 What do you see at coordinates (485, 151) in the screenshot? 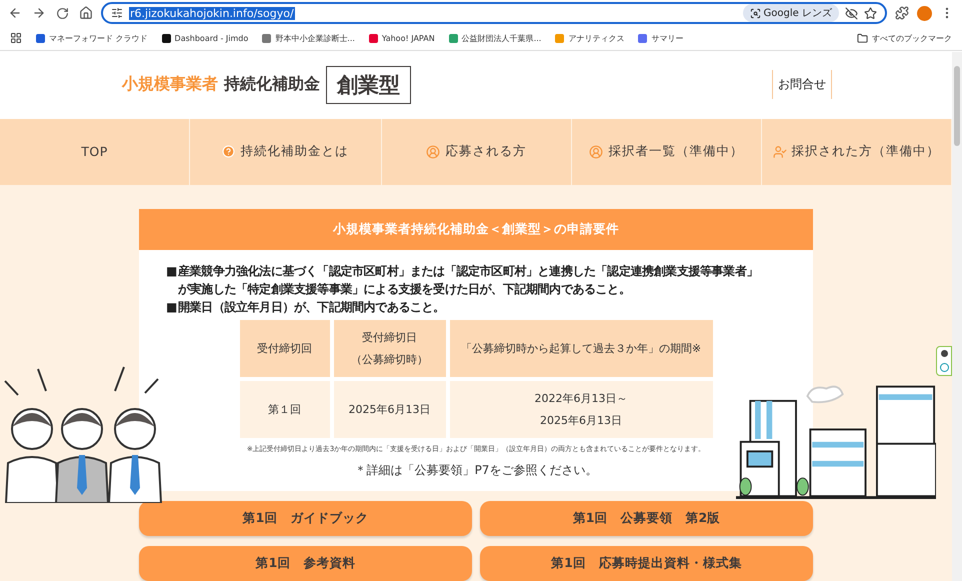
I see `nav-label: 応募される方` at bounding box center [485, 151].